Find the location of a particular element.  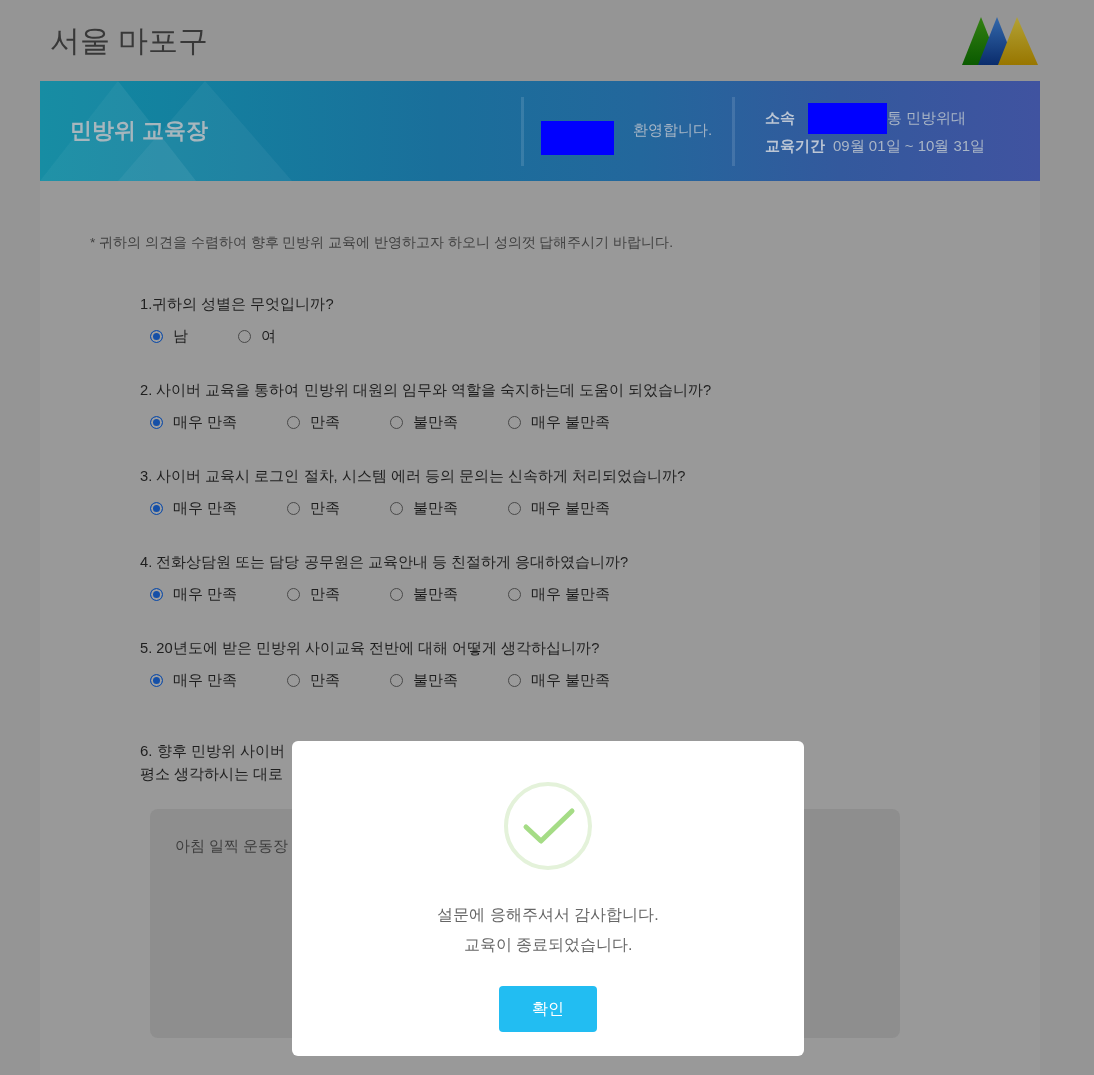

option-label: 남 is located at coordinates (180, 336).